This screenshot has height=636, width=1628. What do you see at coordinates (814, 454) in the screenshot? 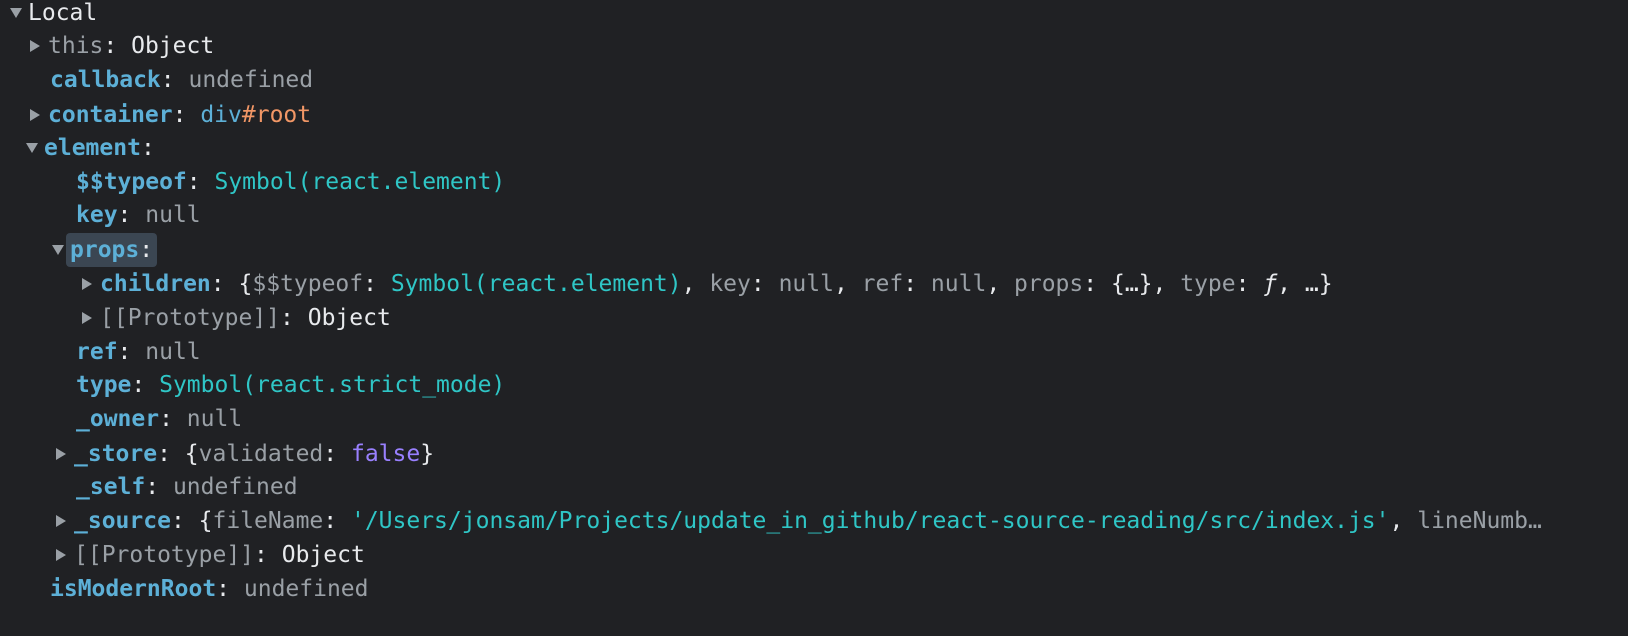
I see `property-store: _store: {validated: false}` at bounding box center [814, 454].